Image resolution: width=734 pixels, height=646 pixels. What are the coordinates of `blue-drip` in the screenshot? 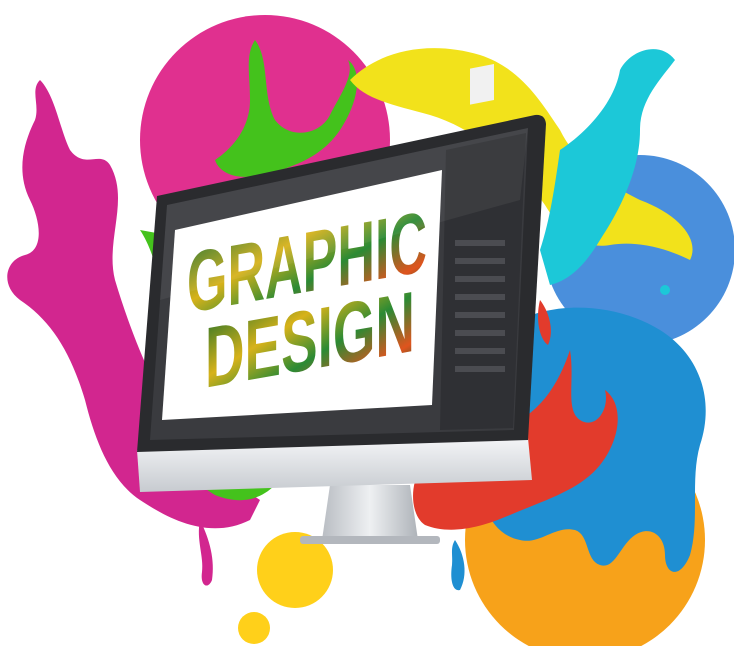 It's located at (458, 565).